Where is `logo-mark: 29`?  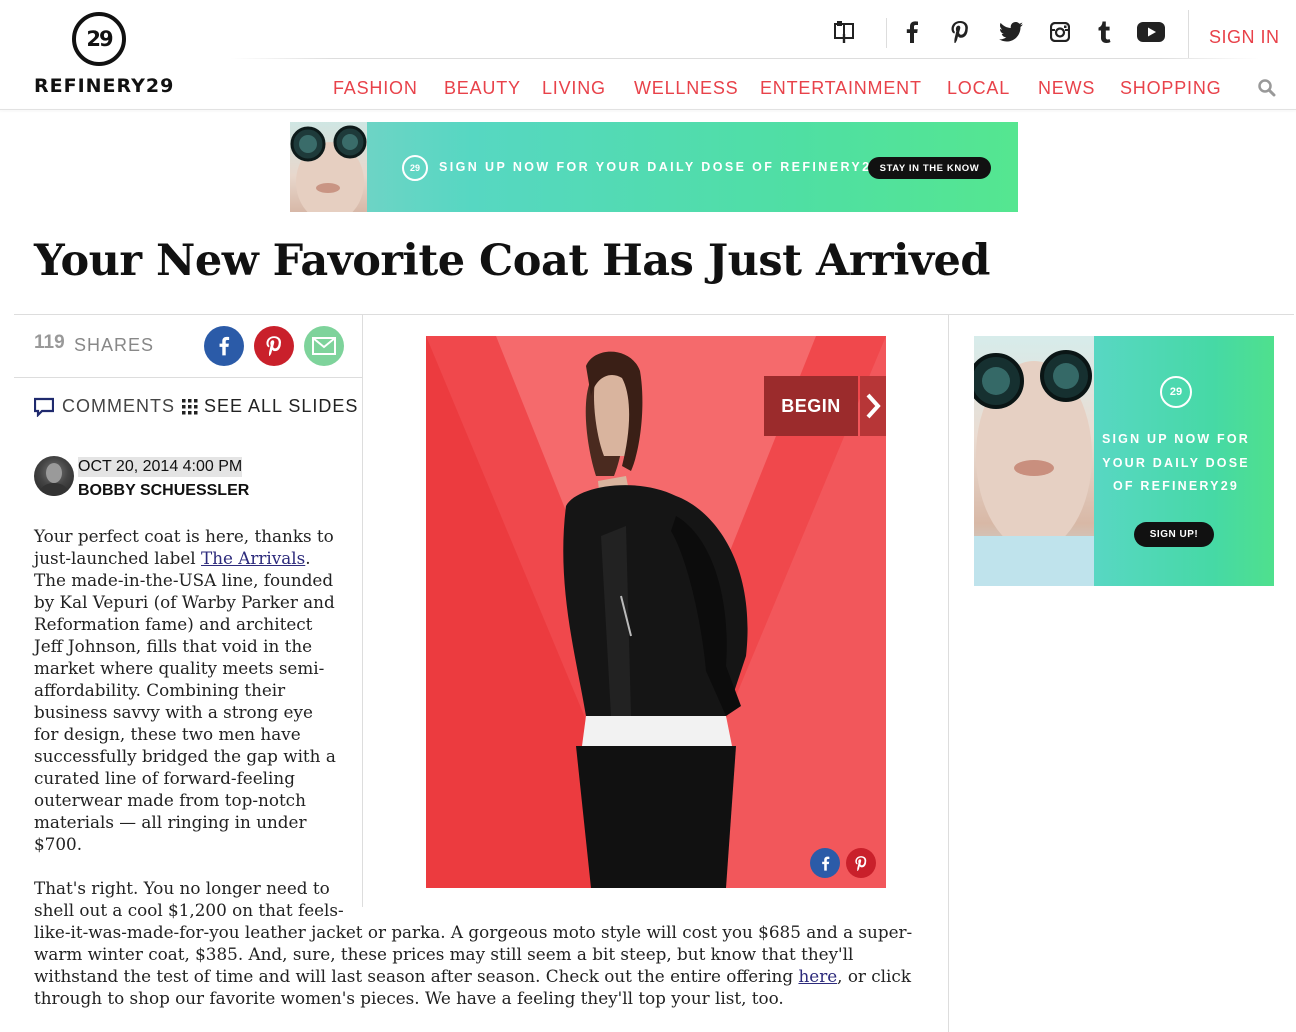 logo-mark: 29 is located at coordinates (99, 39).